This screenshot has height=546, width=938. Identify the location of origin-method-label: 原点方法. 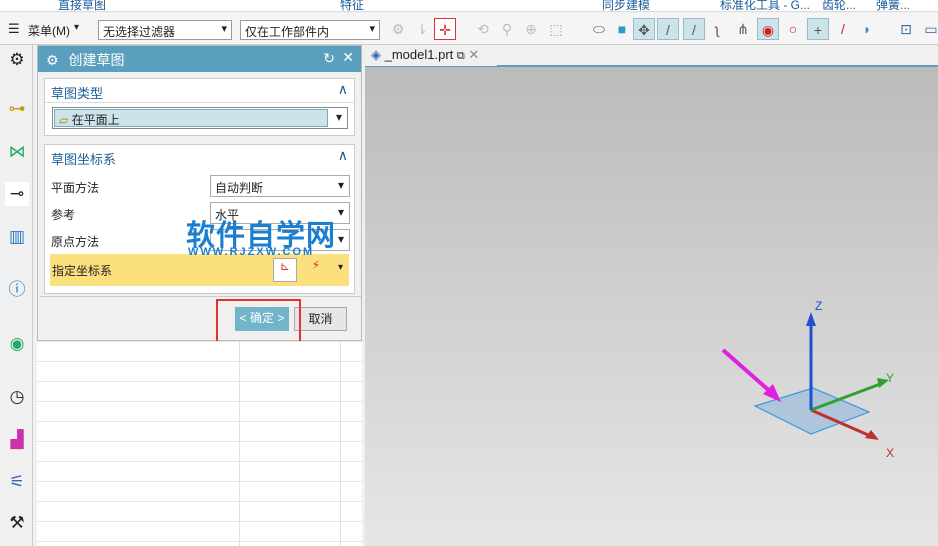
(75, 242).